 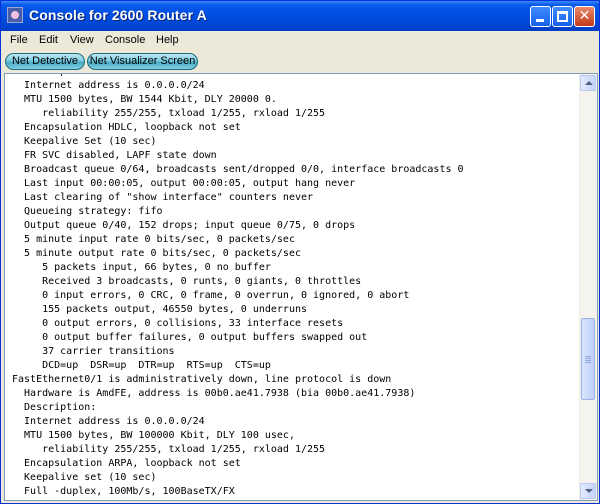 I want to click on title-bar: Console for 2600 Router A ✕, so click(x=300, y=16).